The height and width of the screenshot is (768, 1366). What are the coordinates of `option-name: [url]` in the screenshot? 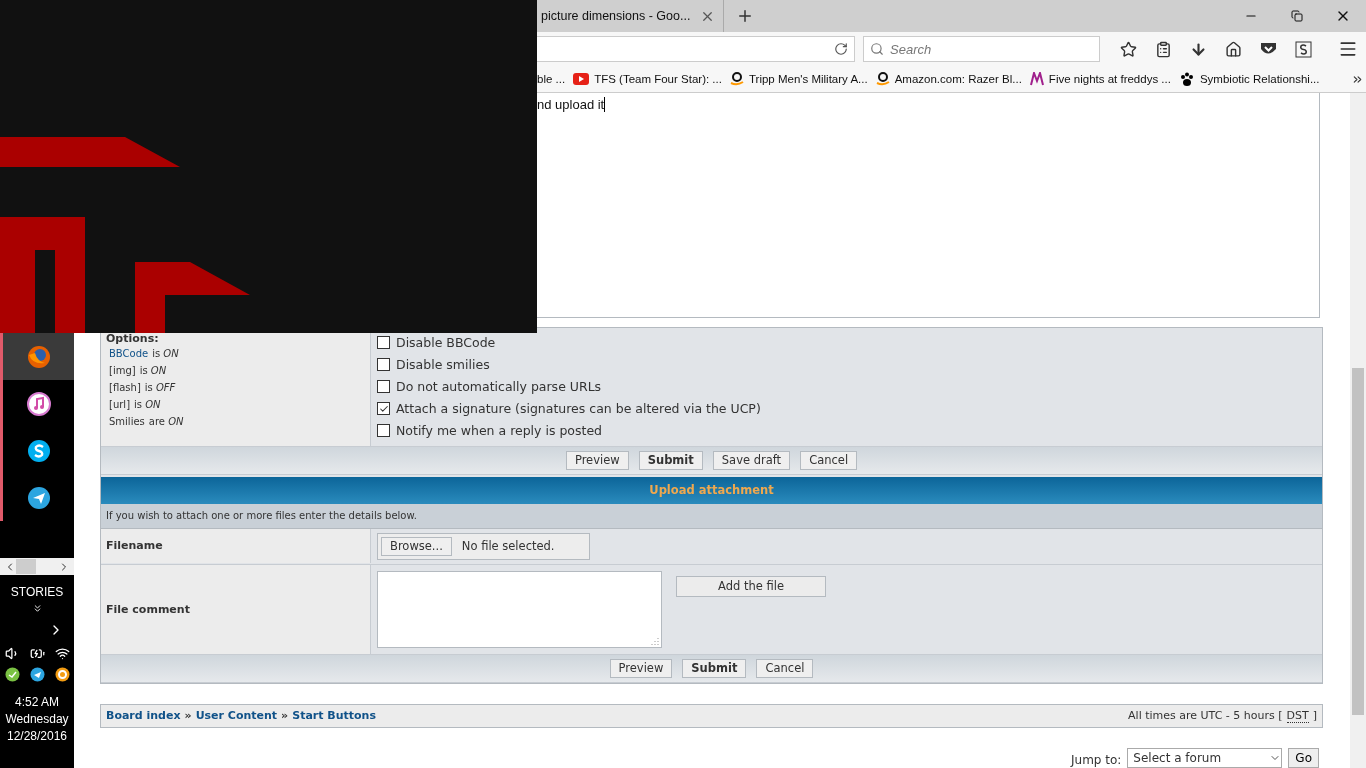 It's located at (120, 404).